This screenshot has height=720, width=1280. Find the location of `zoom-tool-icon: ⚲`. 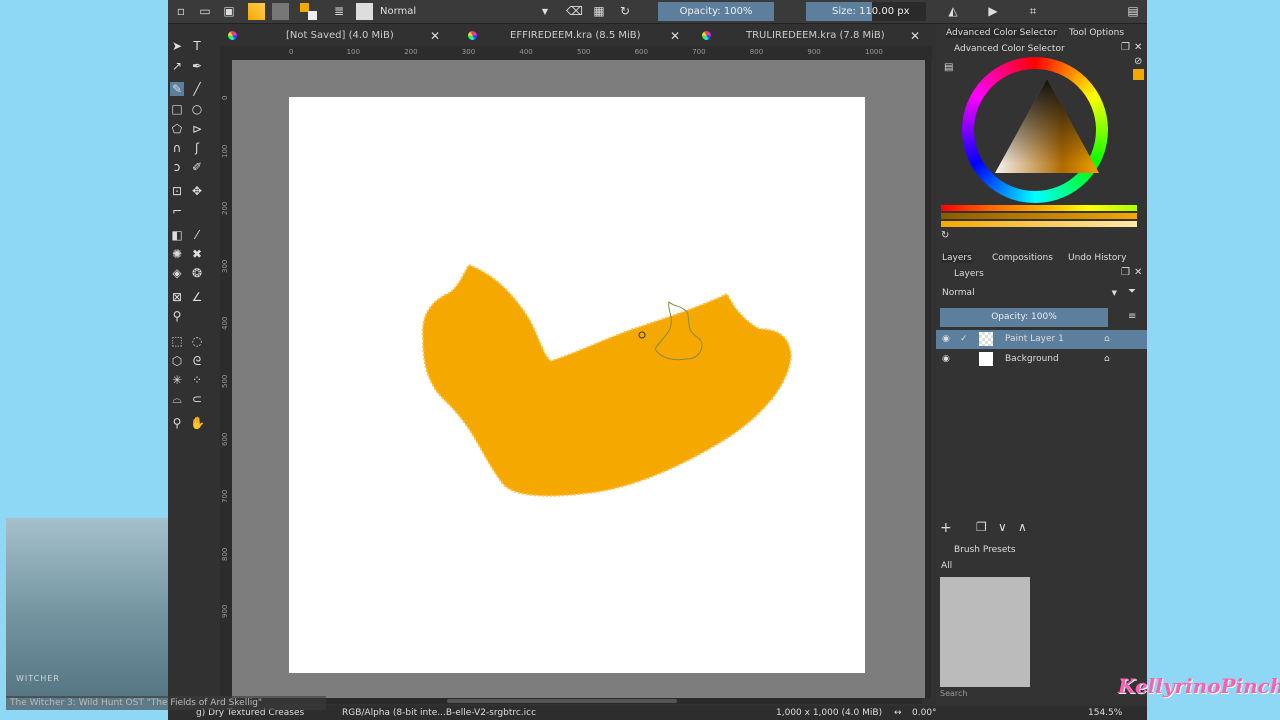

zoom-tool-icon: ⚲ is located at coordinates (177, 423).